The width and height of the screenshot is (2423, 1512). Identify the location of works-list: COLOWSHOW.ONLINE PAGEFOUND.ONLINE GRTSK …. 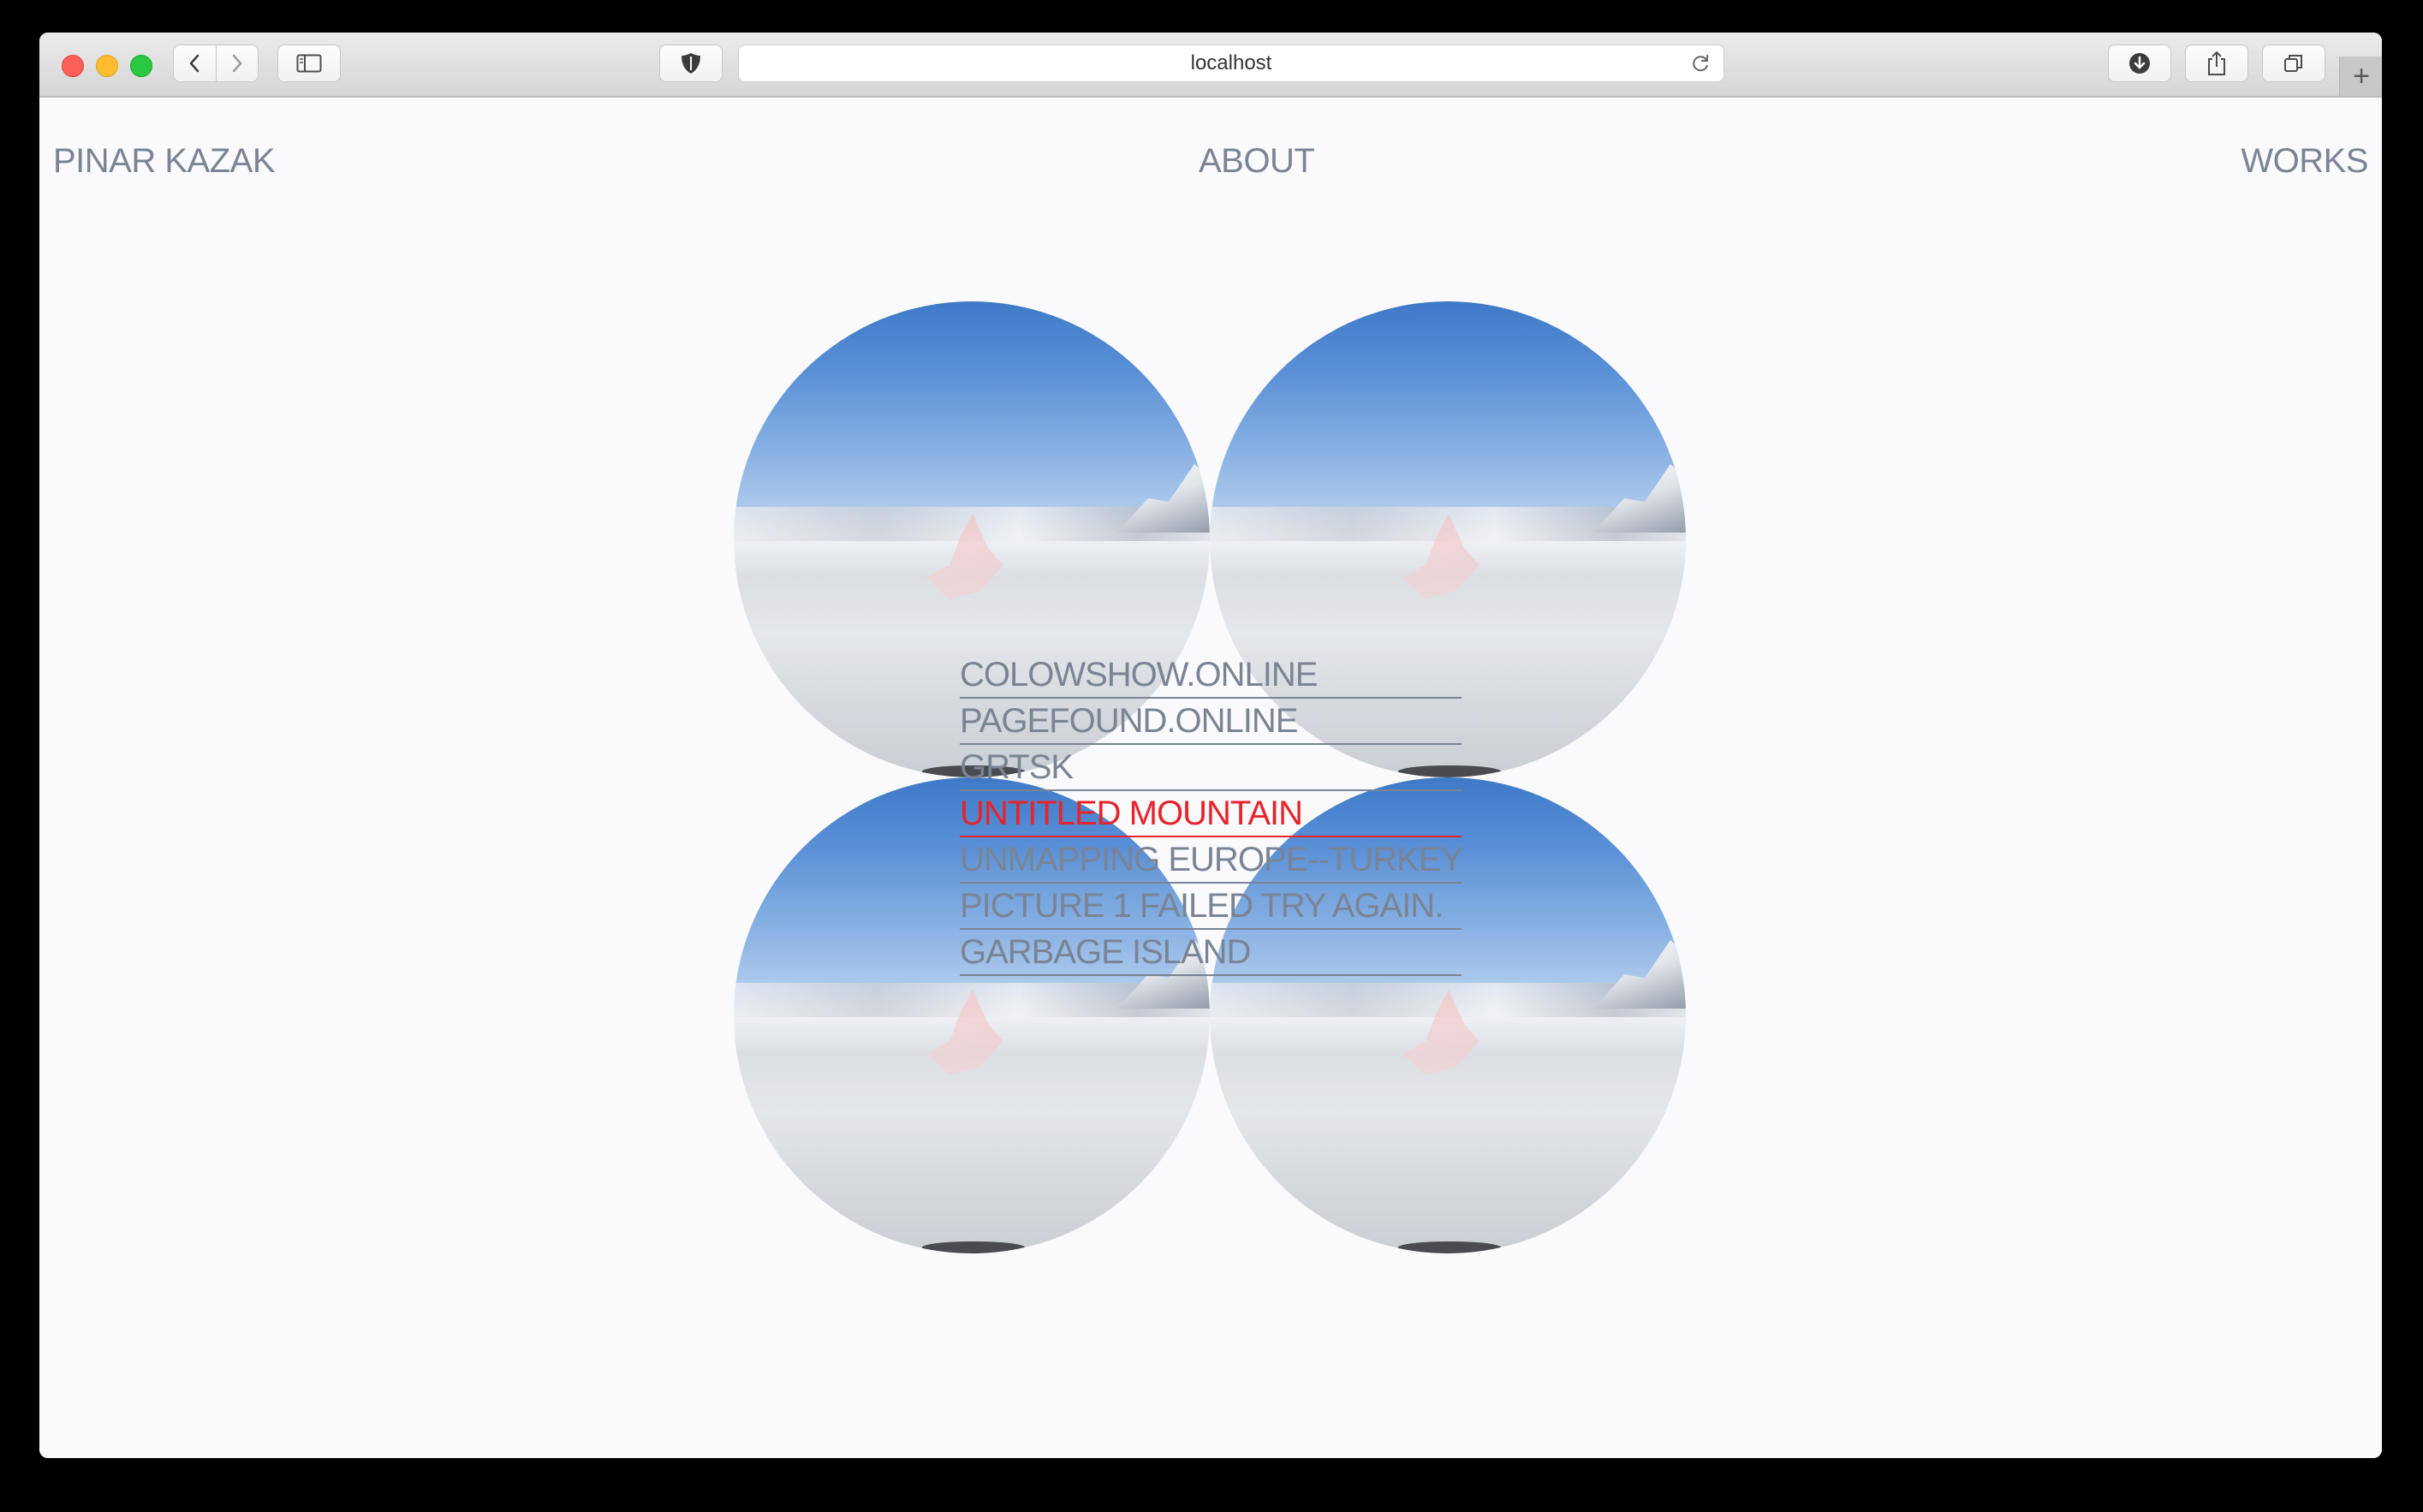
(1211, 814).